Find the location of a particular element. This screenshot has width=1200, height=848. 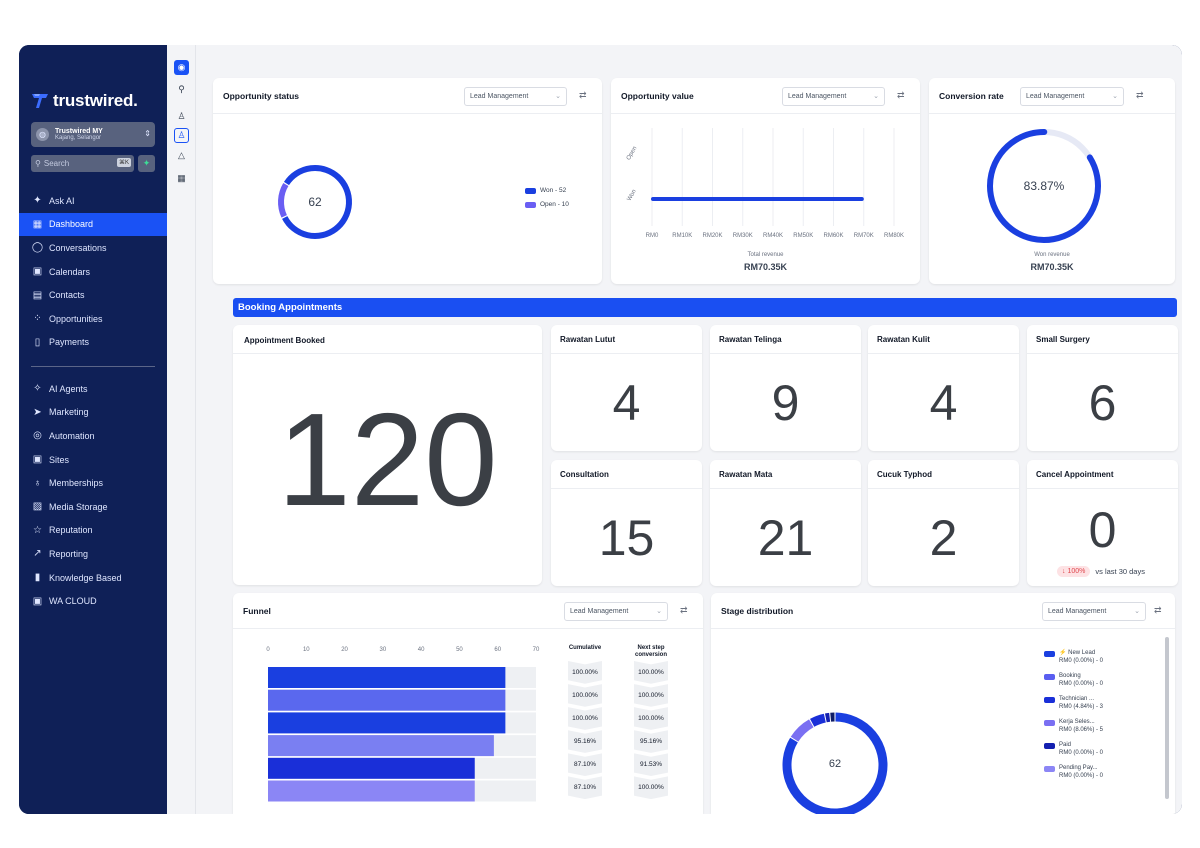

sidebar-item-conversations: ◯ Conversations is located at coordinates (93, 248).